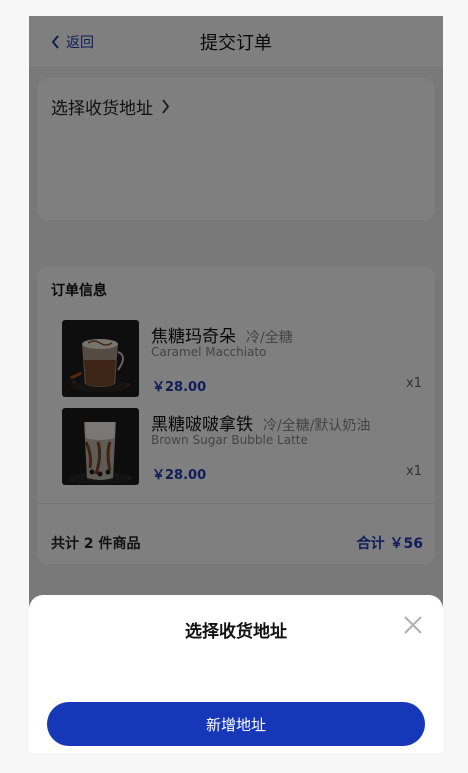  Describe the element at coordinates (236, 632) in the screenshot. I see `sheet-title: 选择收货地址` at that location.